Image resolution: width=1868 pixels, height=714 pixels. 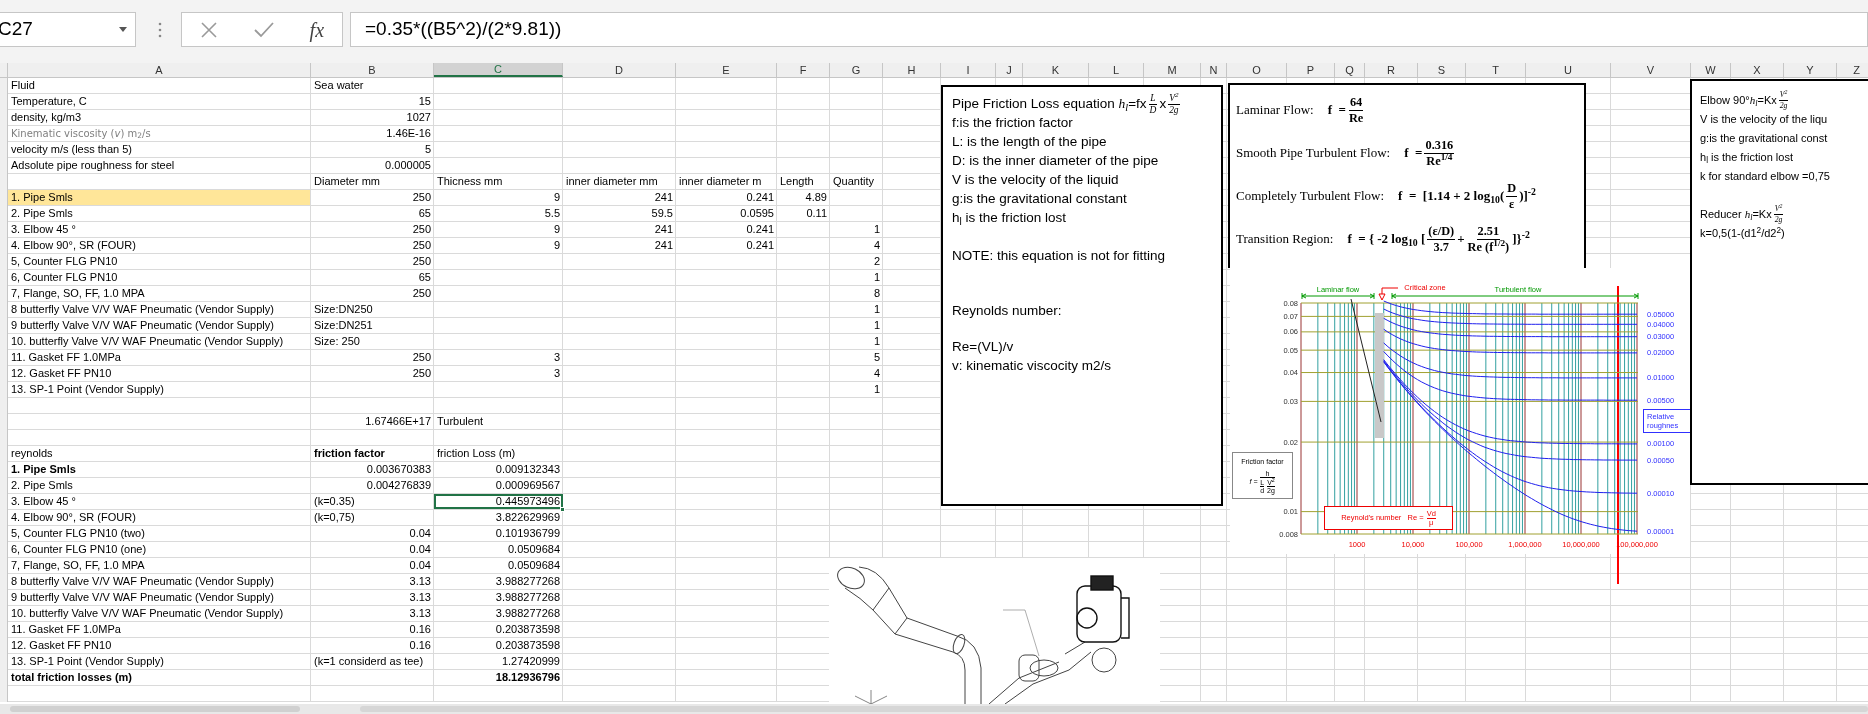 What do you see at coordinates (1757, 70) in the screenshot?
I see `column-header: X` at bounding box center [1757, 70].